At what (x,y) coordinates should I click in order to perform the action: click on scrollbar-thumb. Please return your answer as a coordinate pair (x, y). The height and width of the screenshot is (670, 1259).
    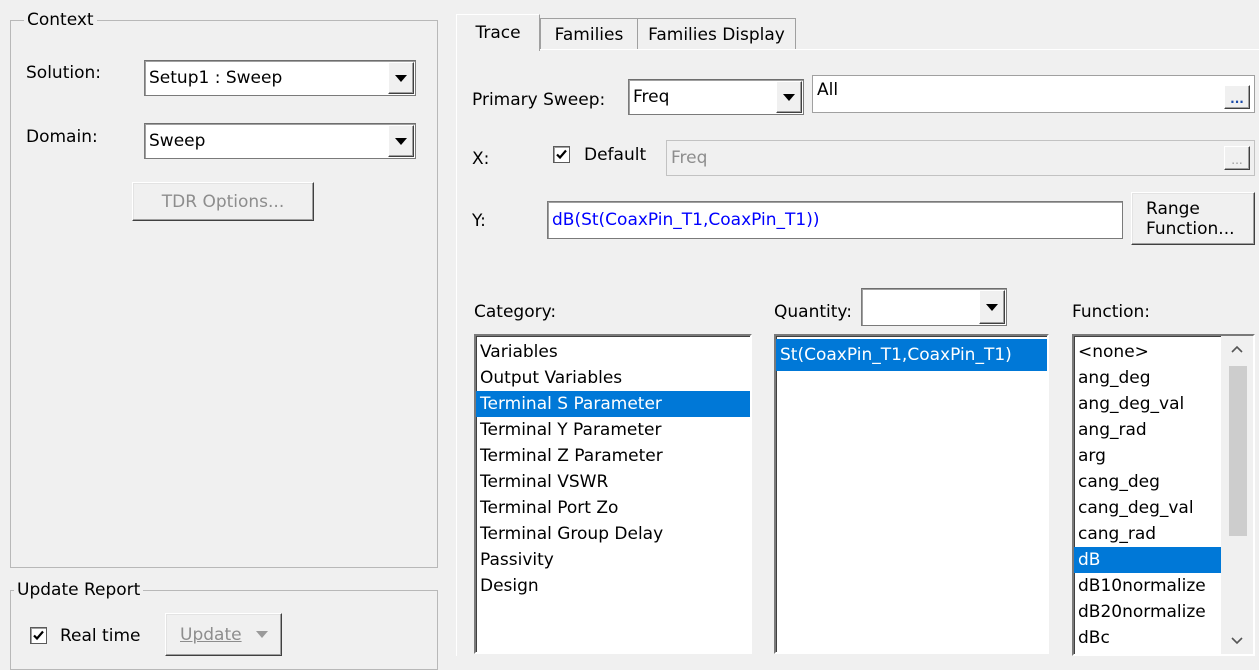
    Looking at the image, I should click on (1238, 451).